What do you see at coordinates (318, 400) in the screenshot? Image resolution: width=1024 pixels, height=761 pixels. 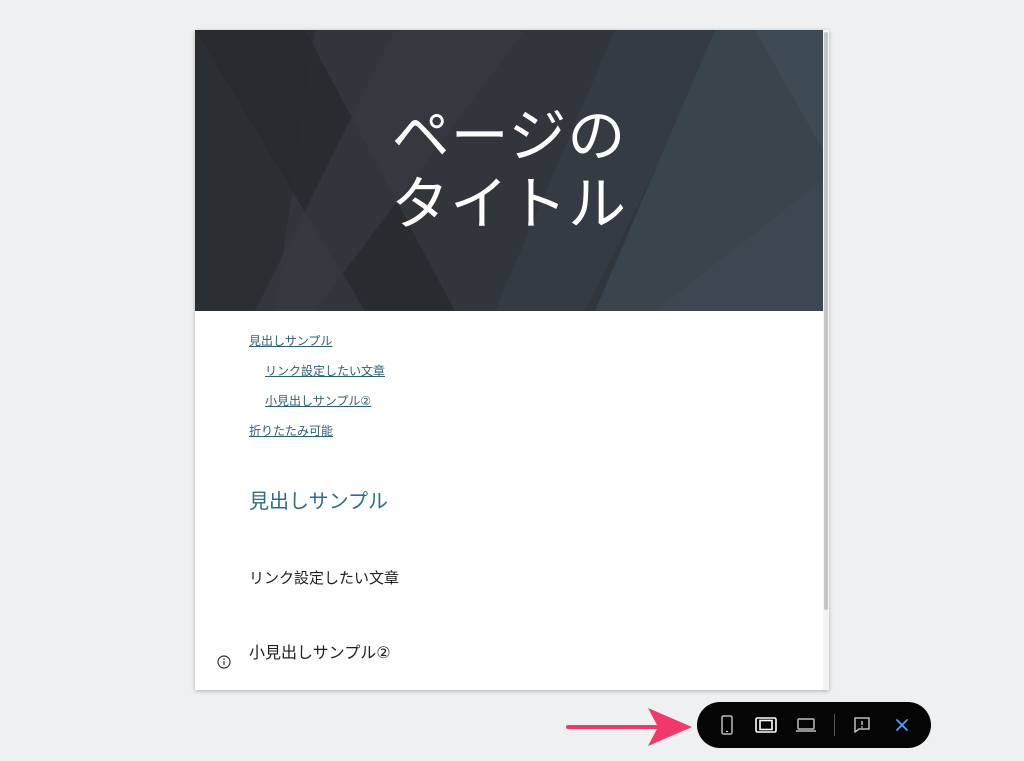 I see `toc-link-subheading-sample: 小見出しサンプル②` at bounding box center [318, 400].